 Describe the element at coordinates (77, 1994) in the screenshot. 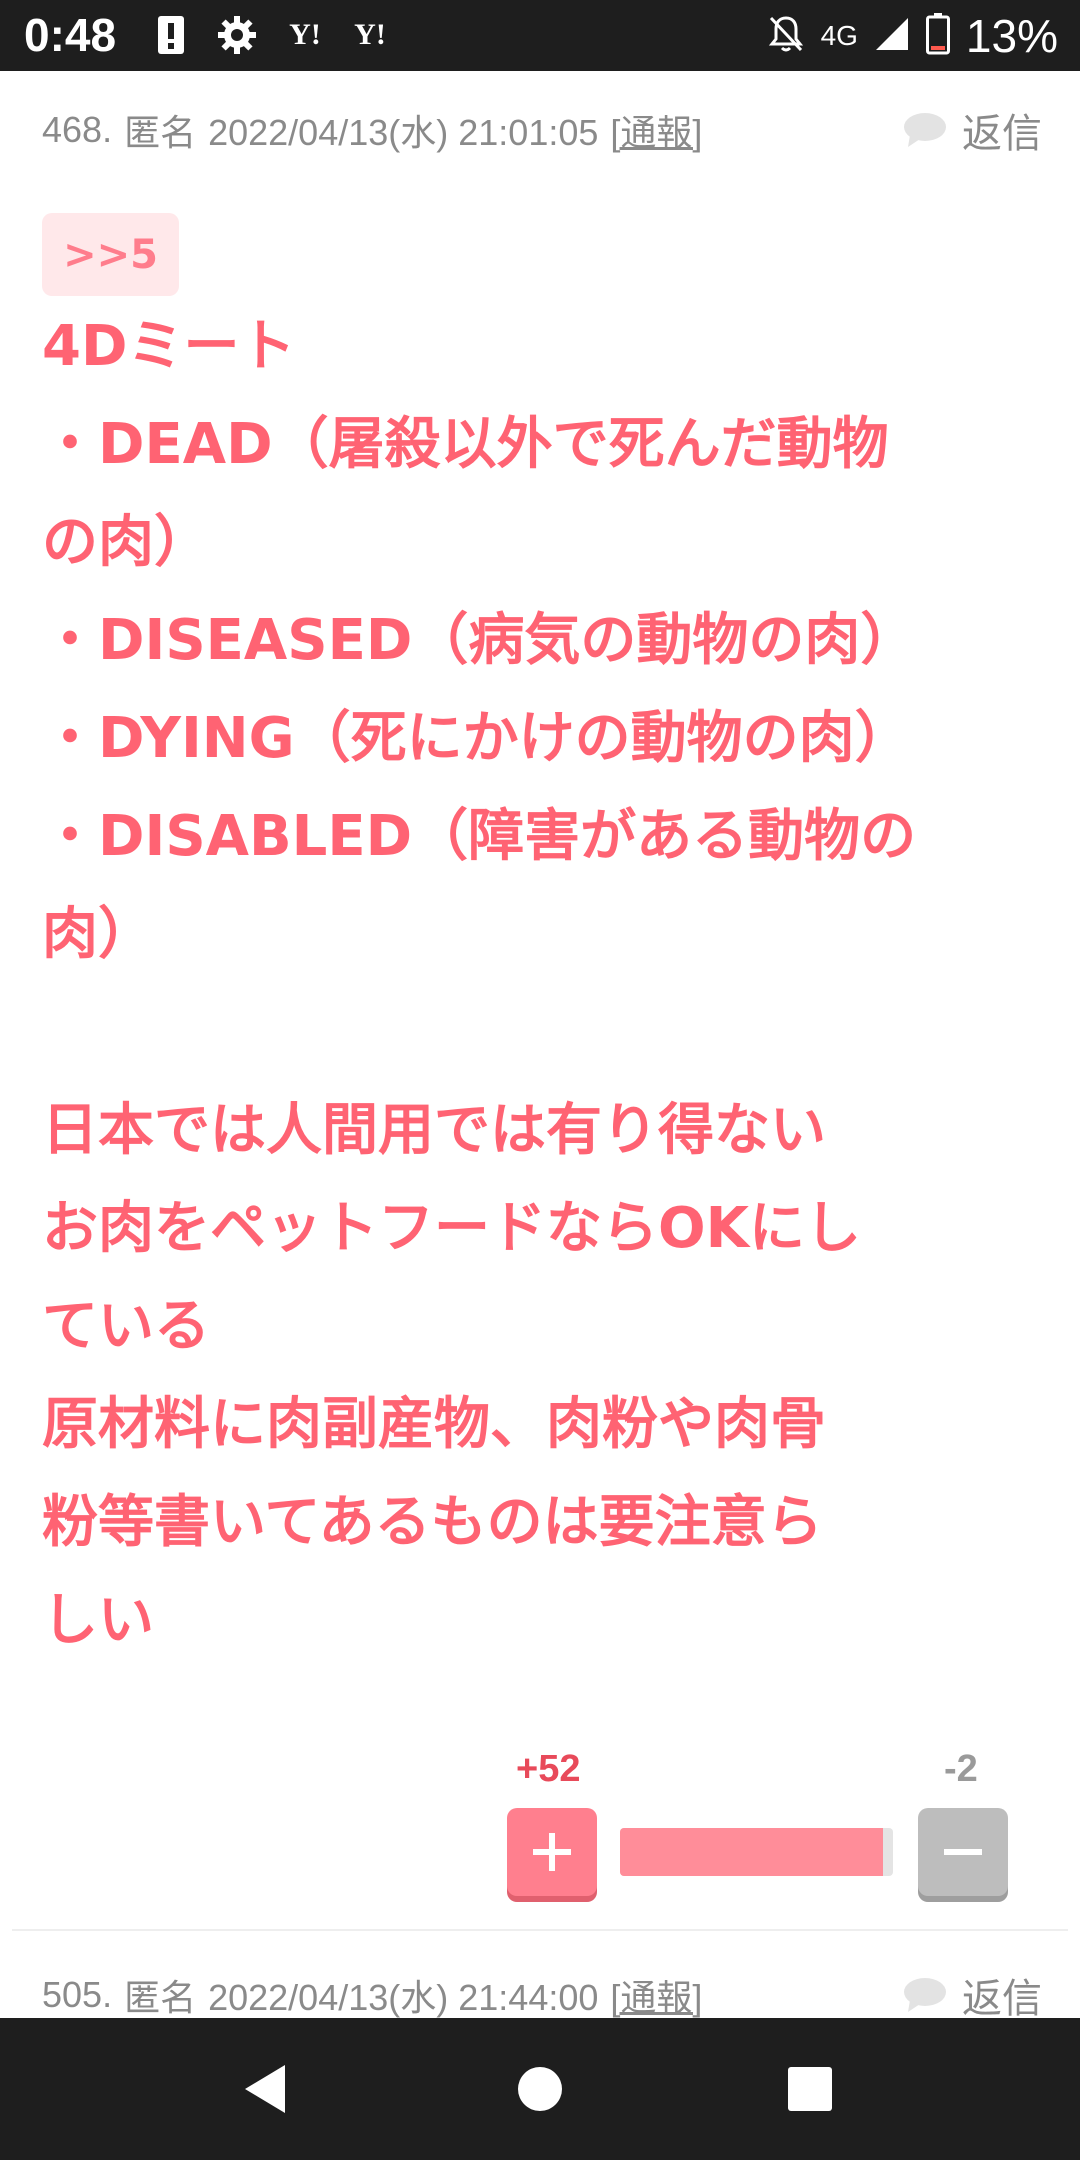

I see `post-number: 505.` at that location.